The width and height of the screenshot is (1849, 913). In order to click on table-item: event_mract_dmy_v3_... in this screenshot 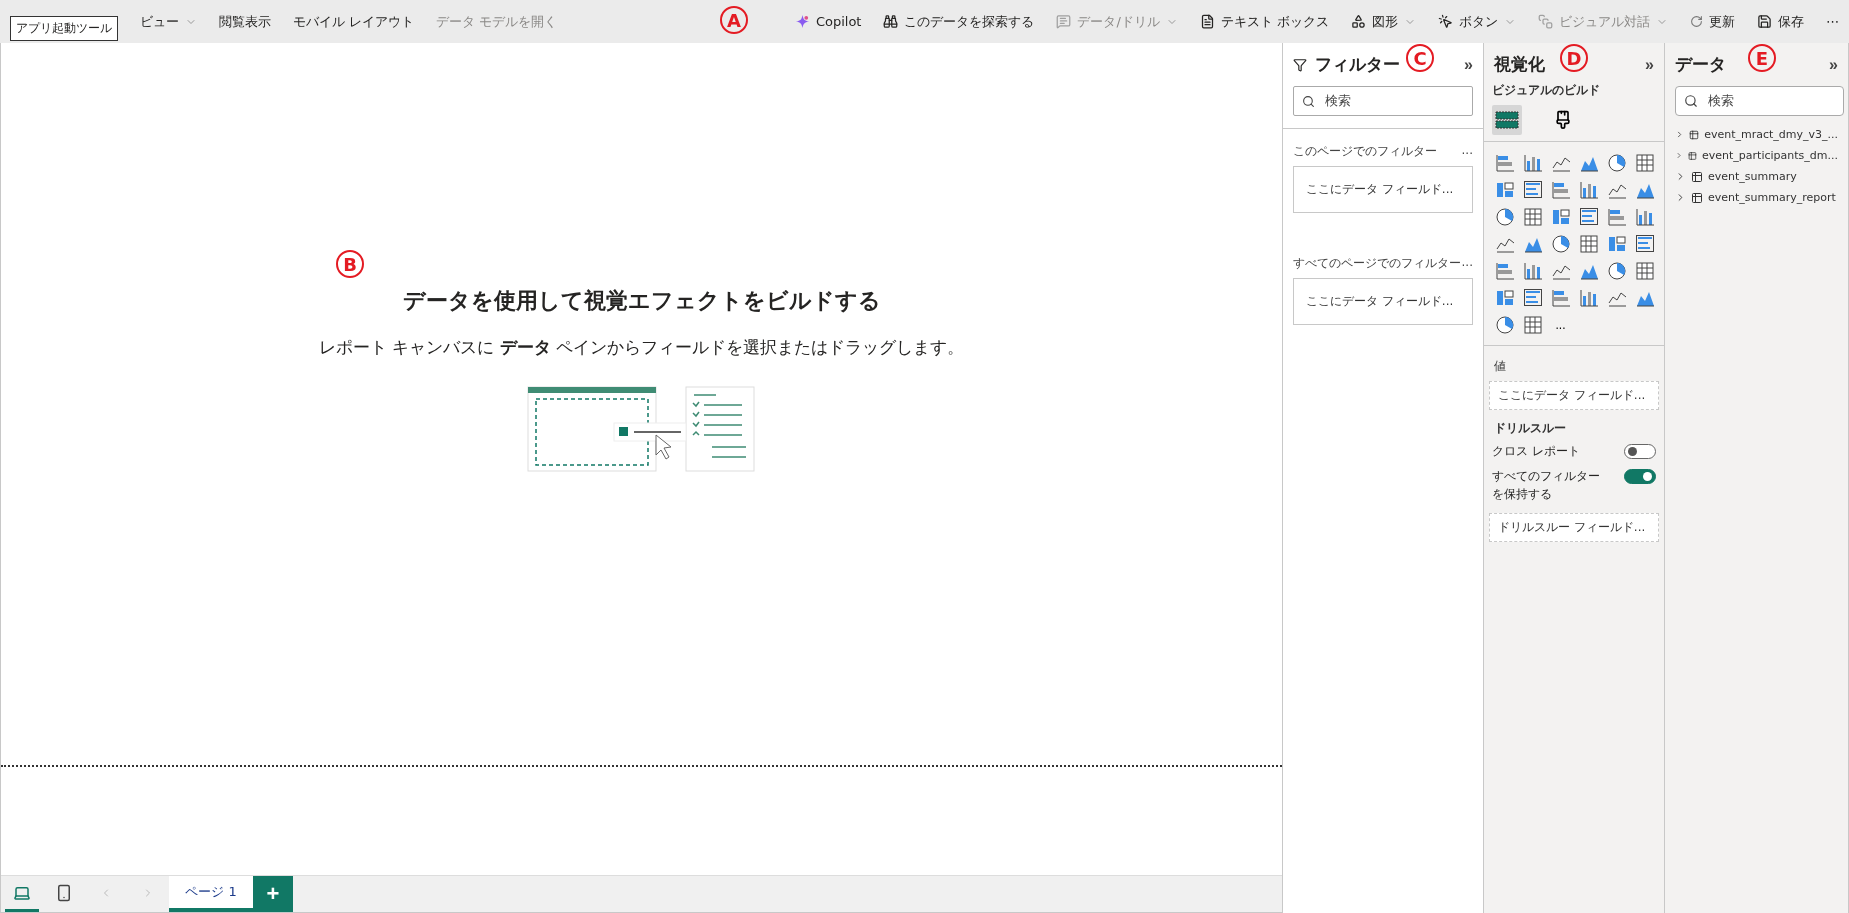, I will do `click(1756, 134)`.